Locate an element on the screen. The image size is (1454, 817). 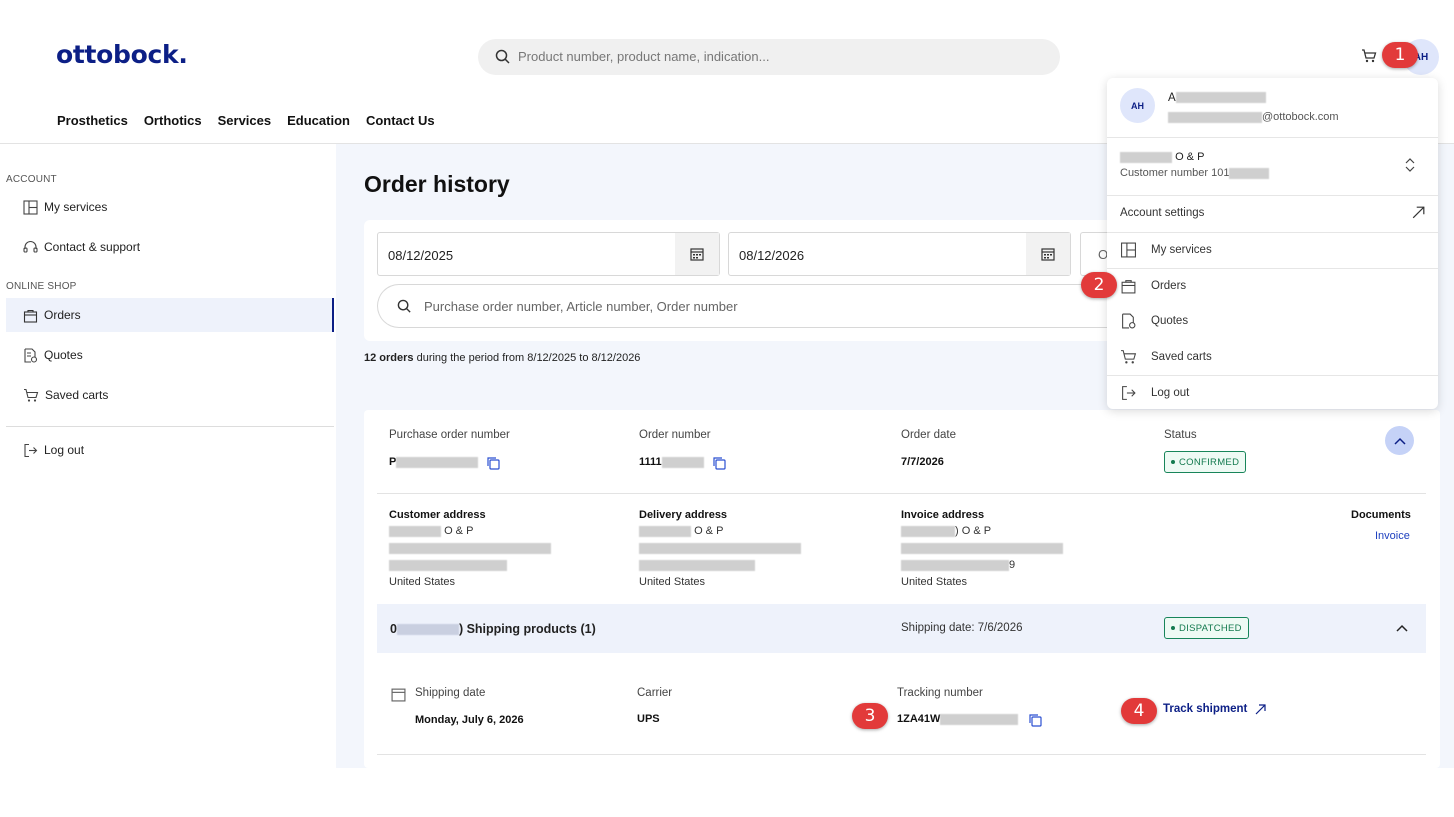
chevron-up-icon is located at coordinates (1402, 628).